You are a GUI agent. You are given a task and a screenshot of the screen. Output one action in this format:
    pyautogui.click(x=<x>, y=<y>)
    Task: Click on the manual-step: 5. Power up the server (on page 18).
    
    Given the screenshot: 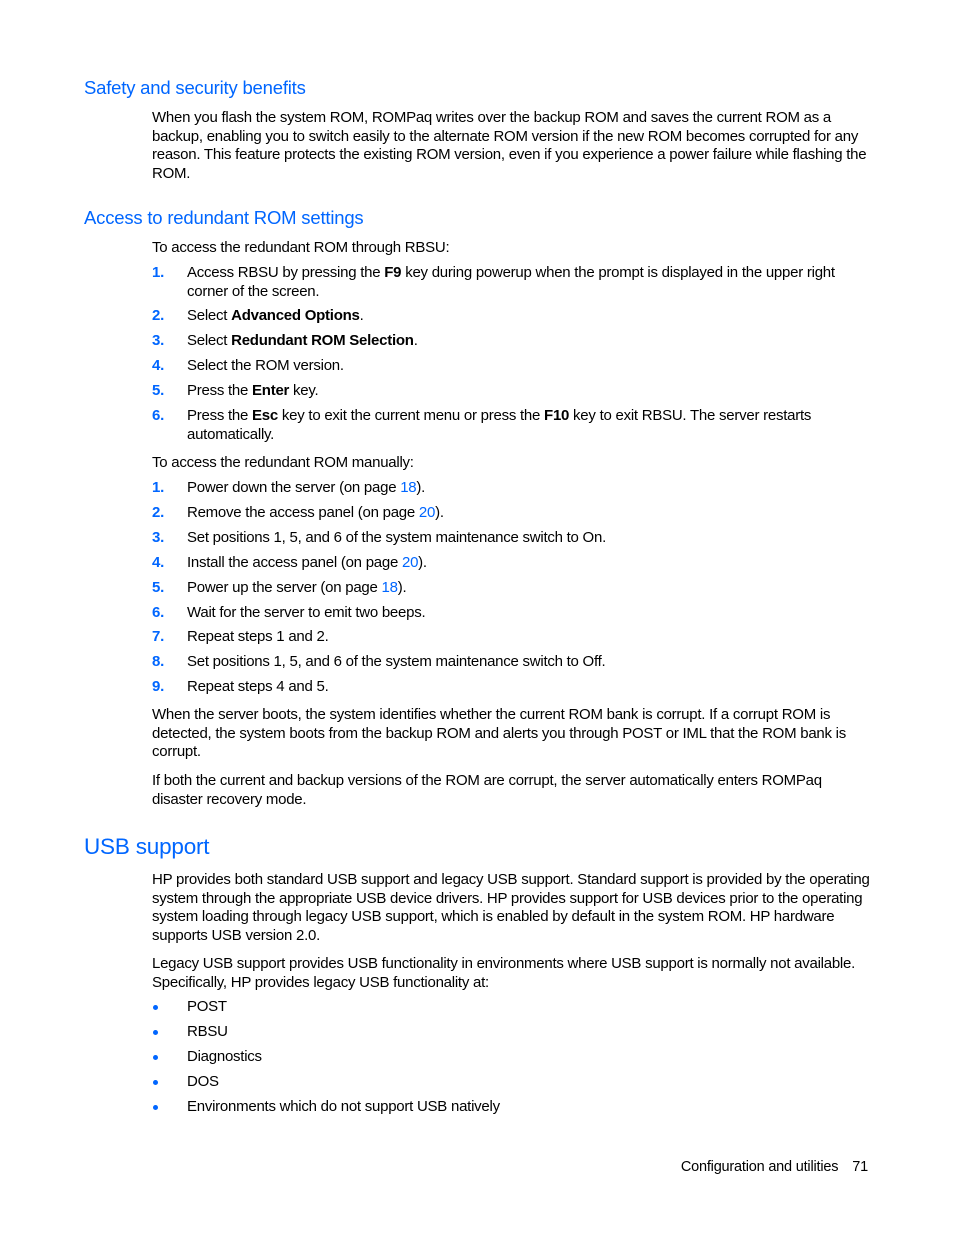 What is the action you would take?
    pyautogui.click(x=512, y=588)
    